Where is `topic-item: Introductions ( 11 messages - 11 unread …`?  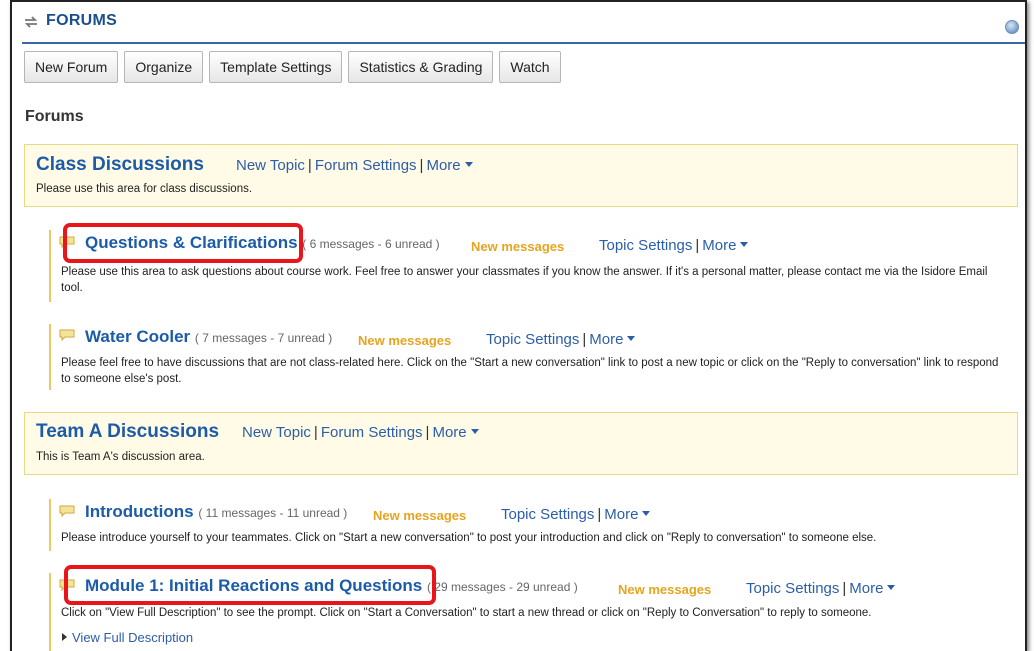
topic-item: Introductions ( 11 messages - 11 unread … is located at coordinates (529, 525).